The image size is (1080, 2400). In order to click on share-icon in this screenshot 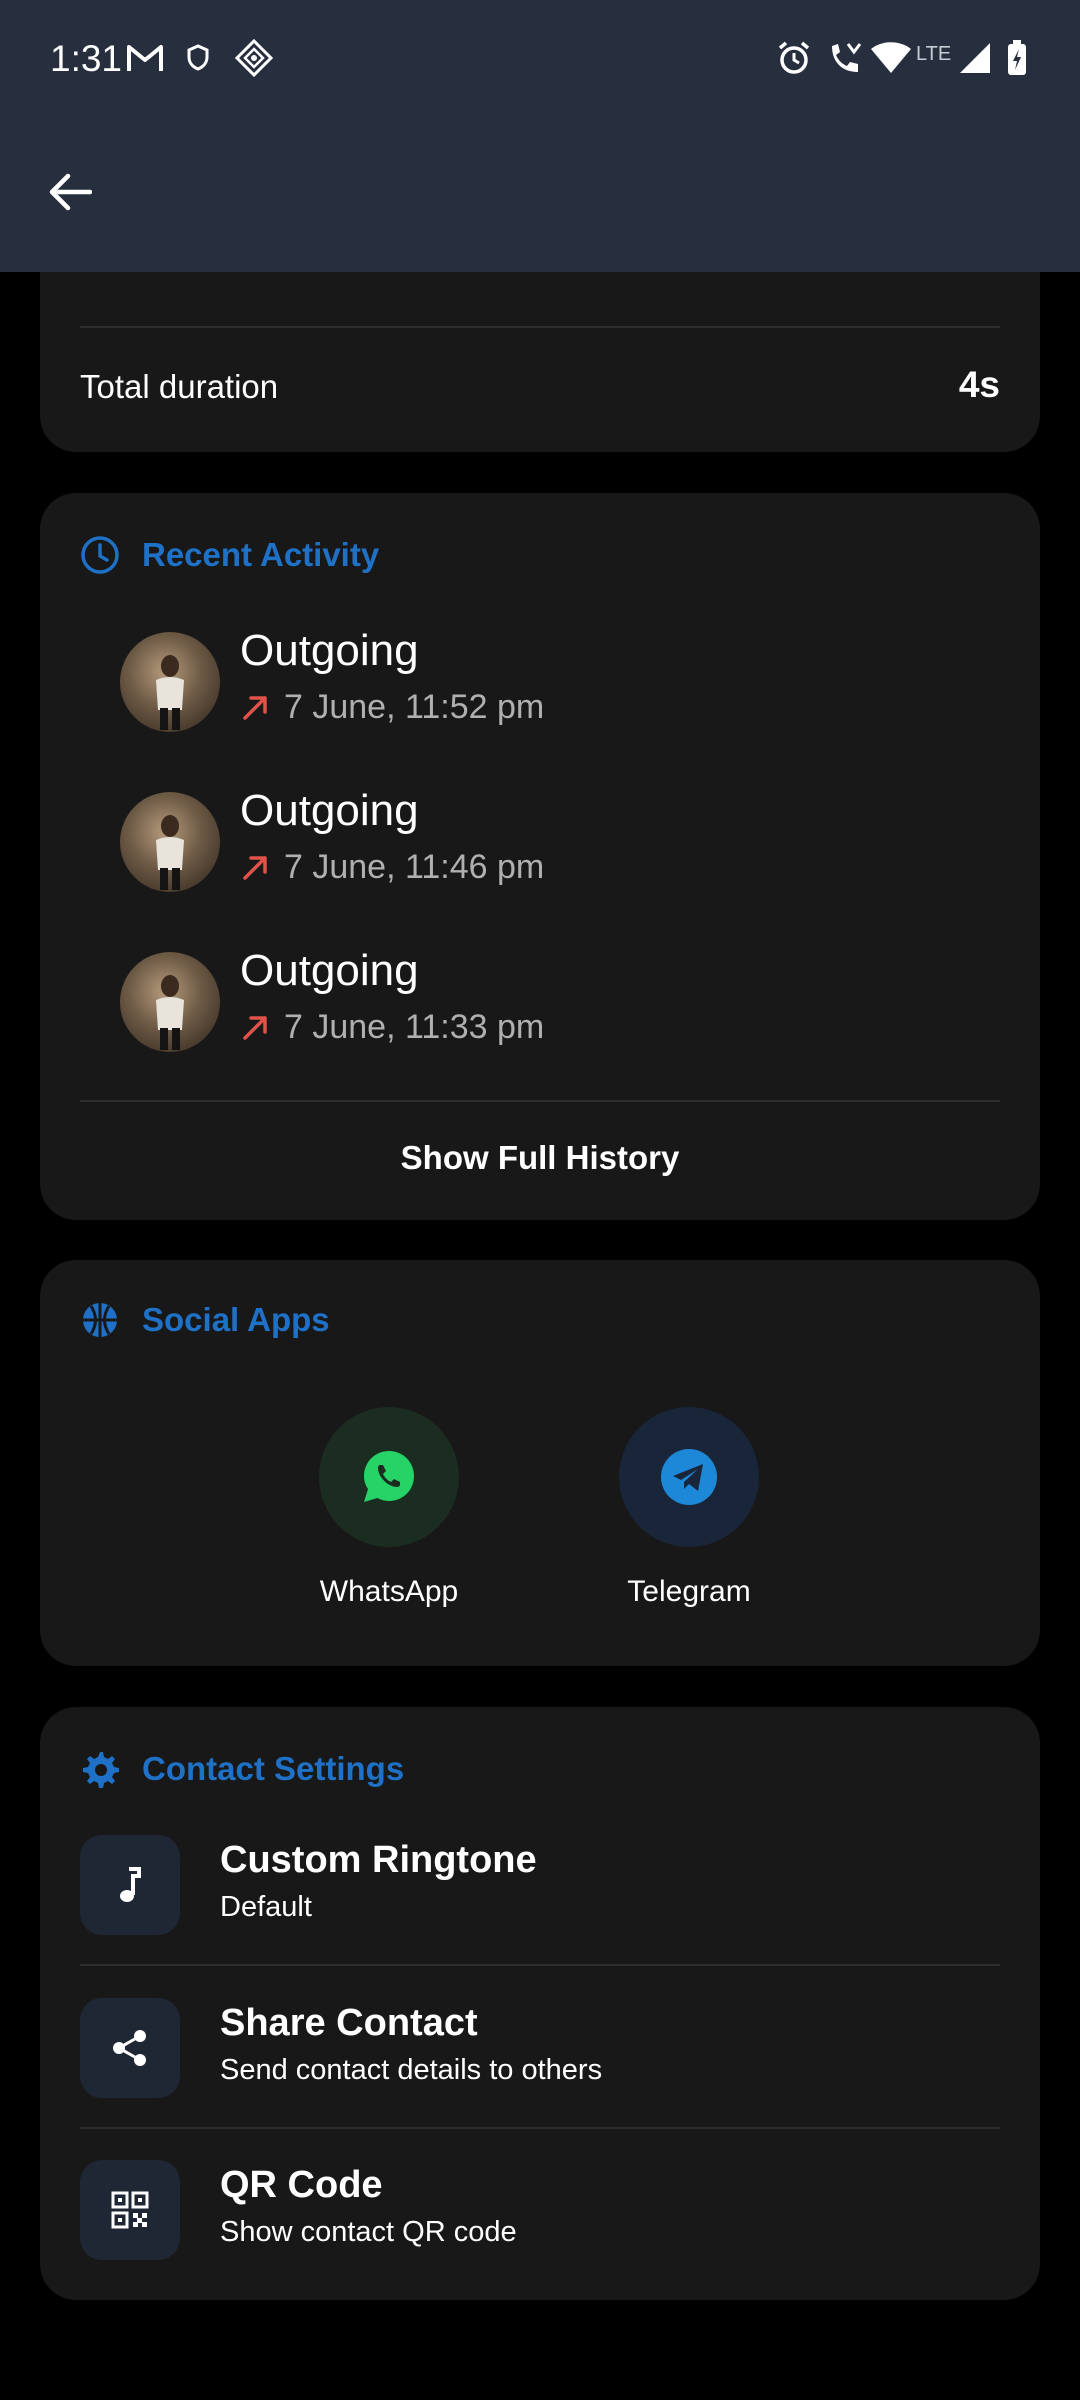, I will do `click(129, 2048)`.